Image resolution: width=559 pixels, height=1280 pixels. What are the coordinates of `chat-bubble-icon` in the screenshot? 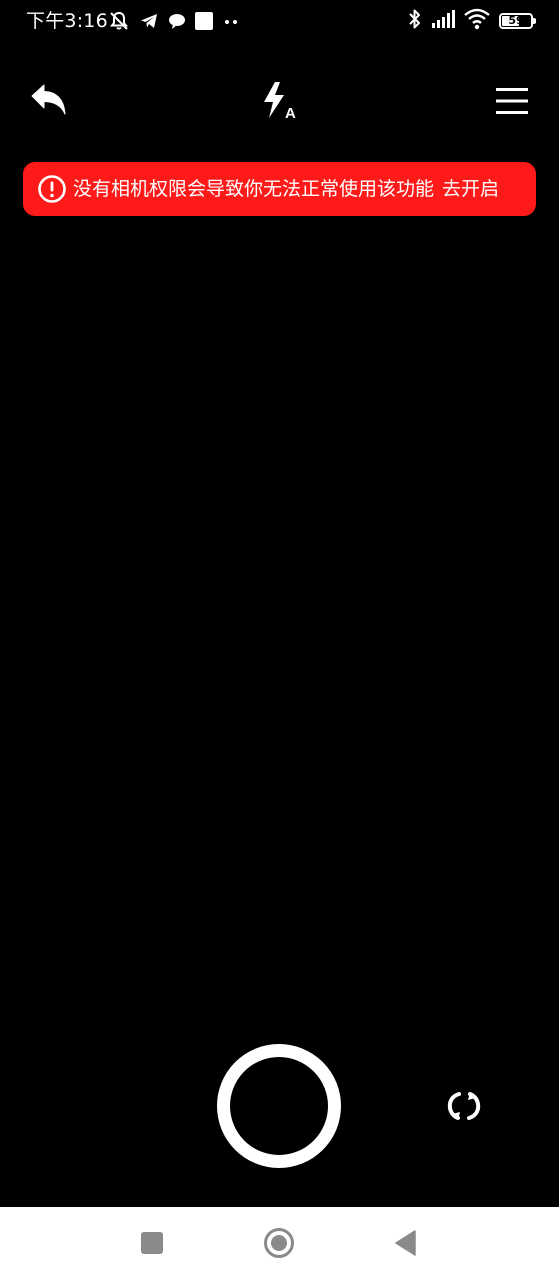 It's located at (177, 21).